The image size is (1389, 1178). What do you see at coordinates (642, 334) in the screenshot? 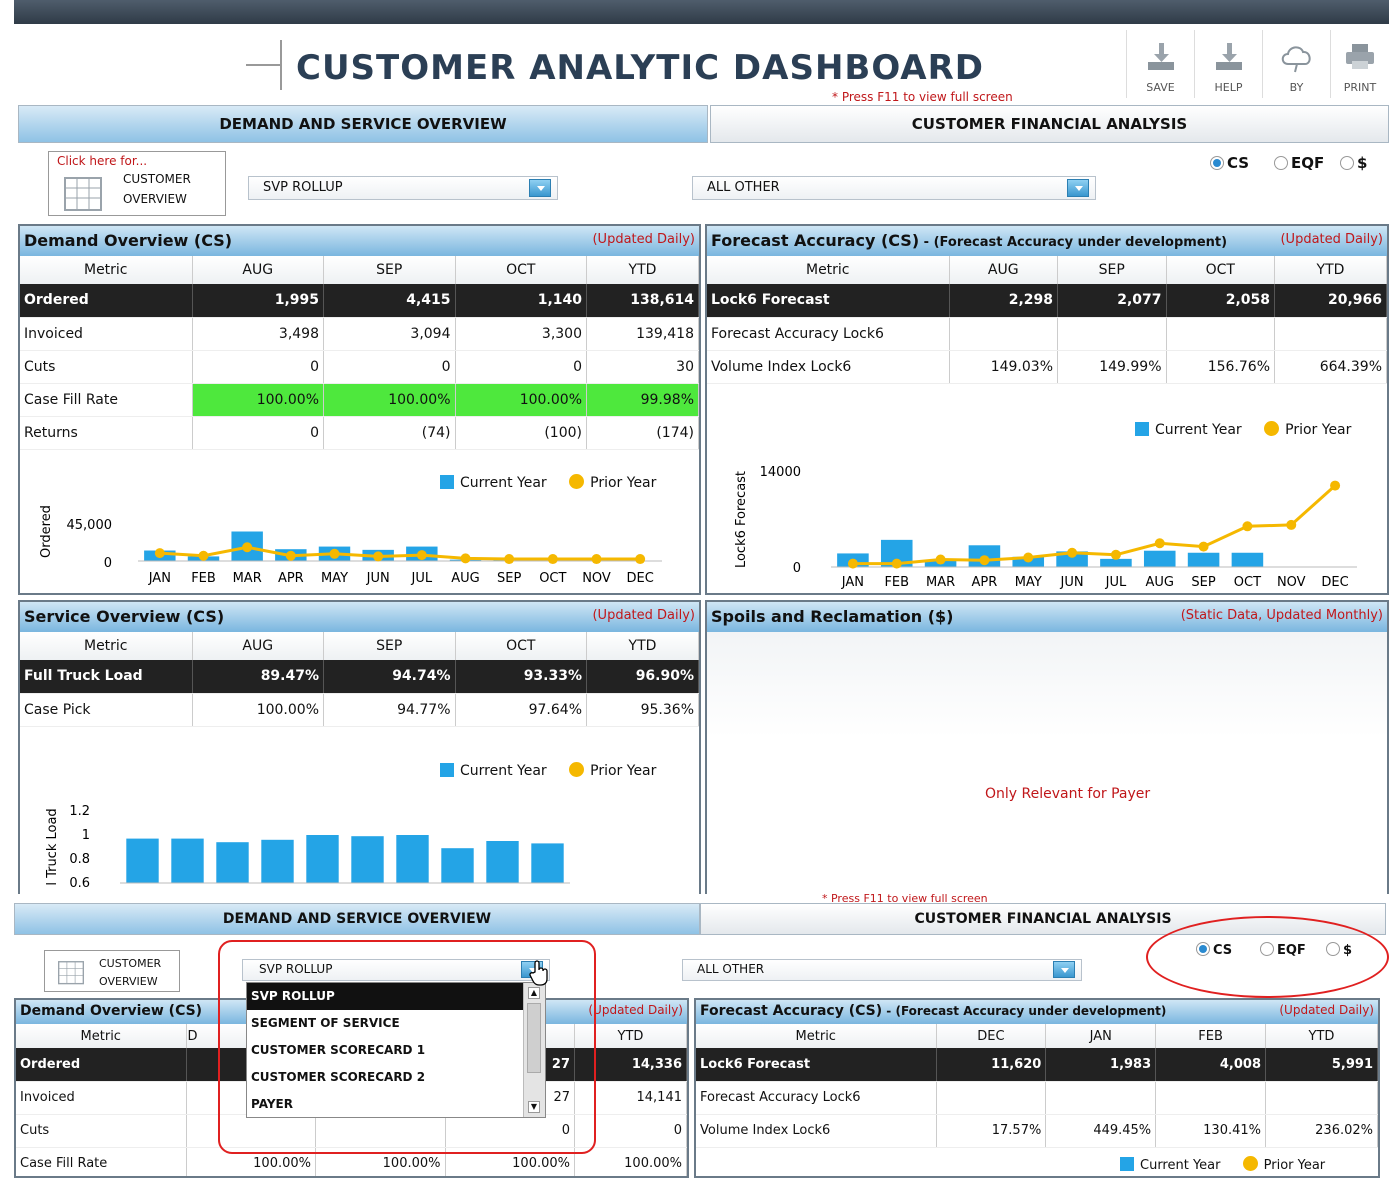
I see `cell: 139,418` at bounding box center [642, 334].